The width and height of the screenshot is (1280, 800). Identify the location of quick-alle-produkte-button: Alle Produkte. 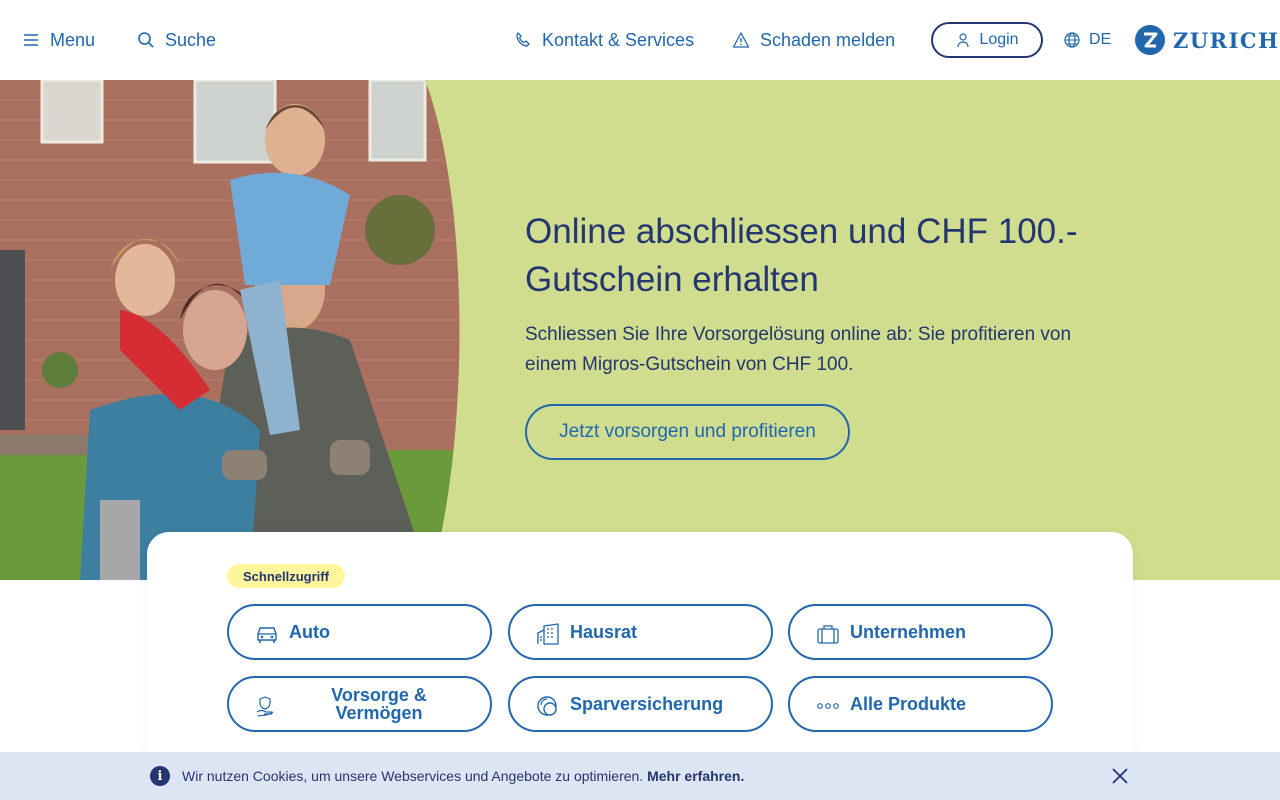
(920, 704).